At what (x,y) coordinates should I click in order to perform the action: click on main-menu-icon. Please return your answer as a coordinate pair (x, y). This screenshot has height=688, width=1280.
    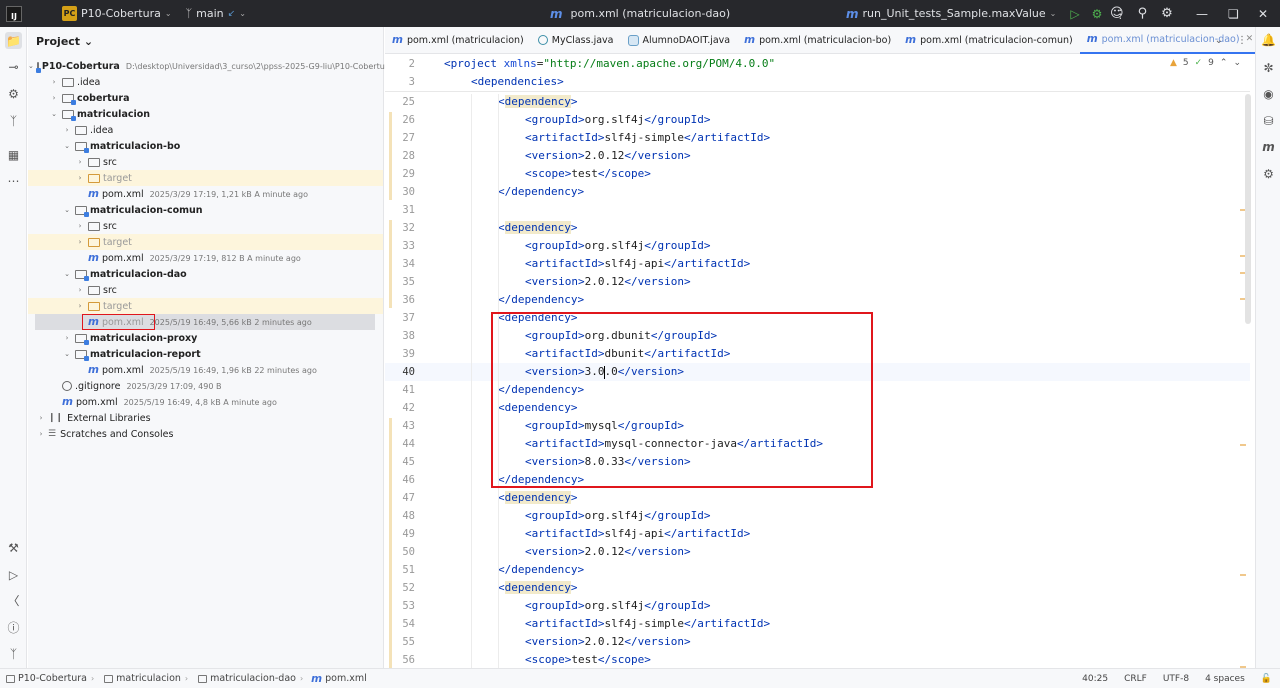
    Looking at the image, I should click on (41, 13).